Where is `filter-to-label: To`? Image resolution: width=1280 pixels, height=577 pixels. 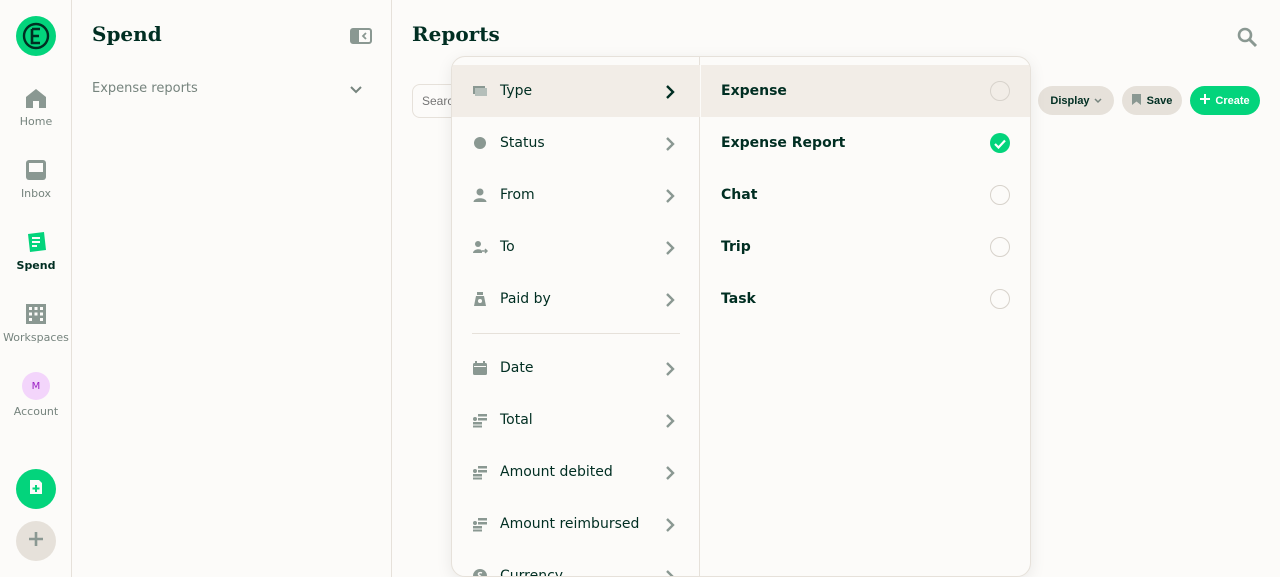 filter-to-label: To is located at coordinates (507, 247).